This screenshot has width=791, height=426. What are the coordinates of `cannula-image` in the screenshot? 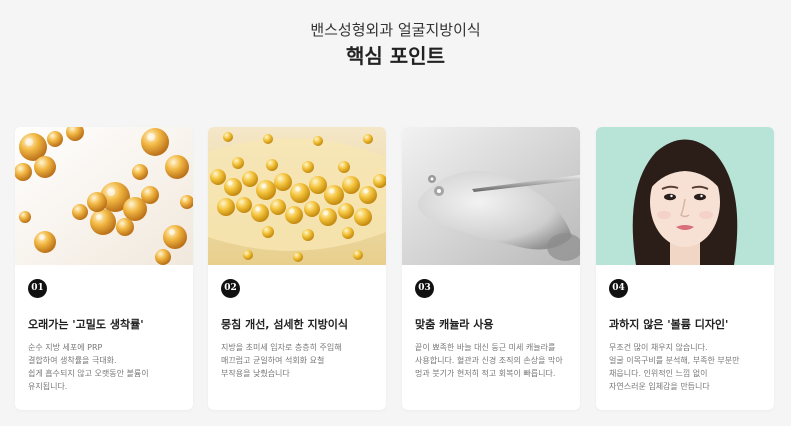 It's located at (491, 196).